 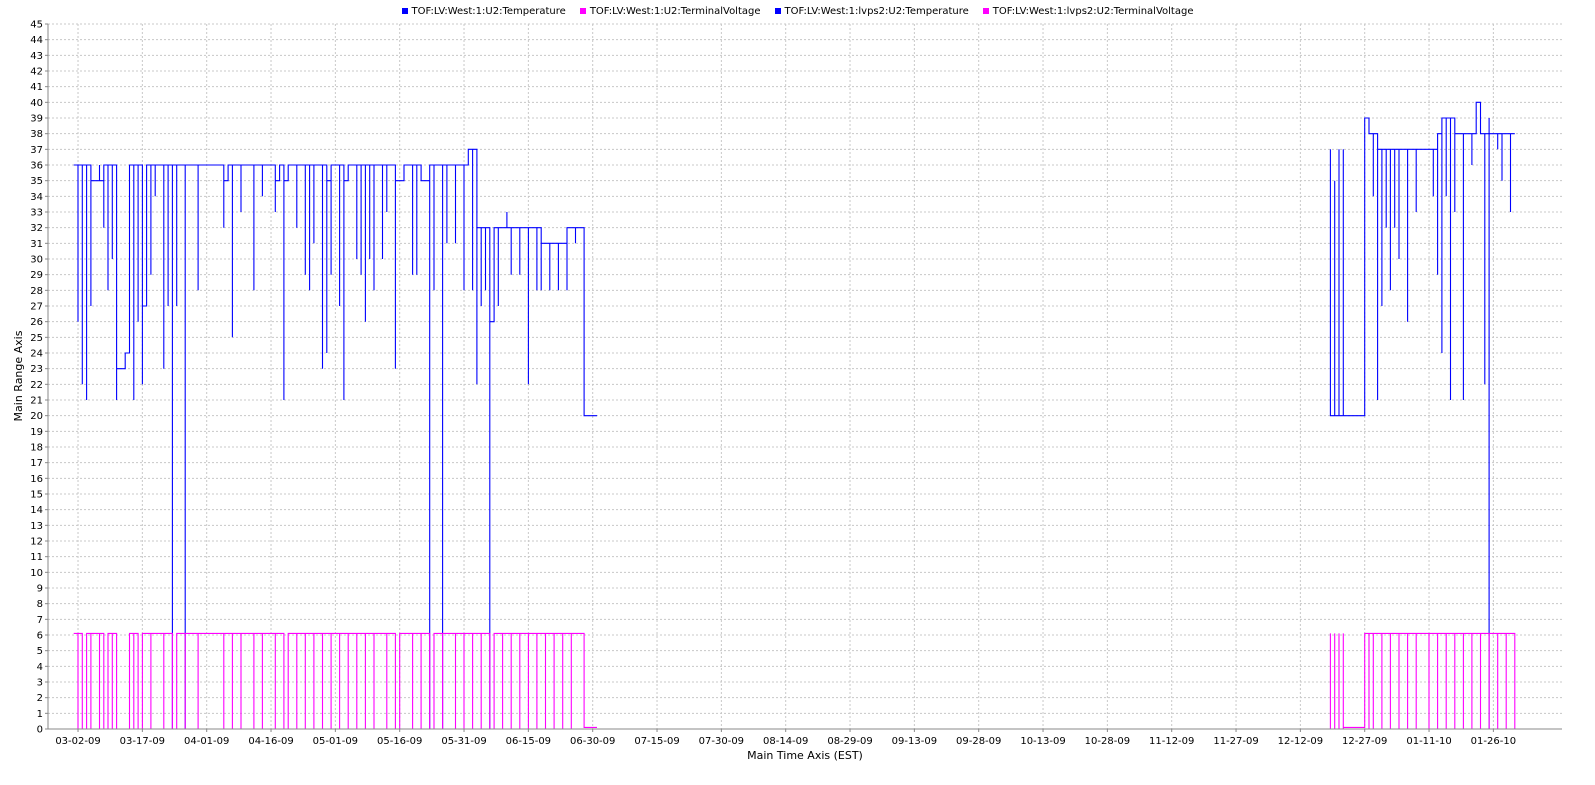 What do you see at coordinates (36, 526) in the screenshot?
I see `y-tick-label: 13` at bounding box center [36, 526].